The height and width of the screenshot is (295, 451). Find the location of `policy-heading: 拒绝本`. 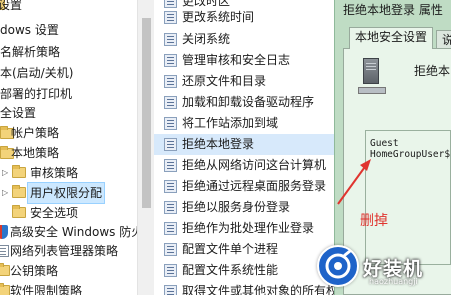

policy-heading: 拒绝本 is located at coordinates (432, 71).